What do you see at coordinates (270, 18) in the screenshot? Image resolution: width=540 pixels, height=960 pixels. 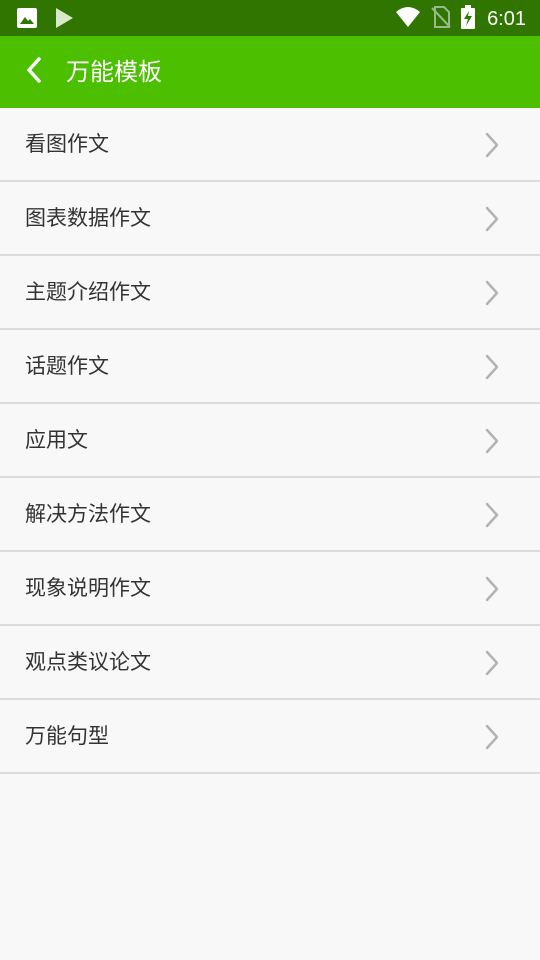 I see `status-bar: 6:01` at bounding box center [270, 18].